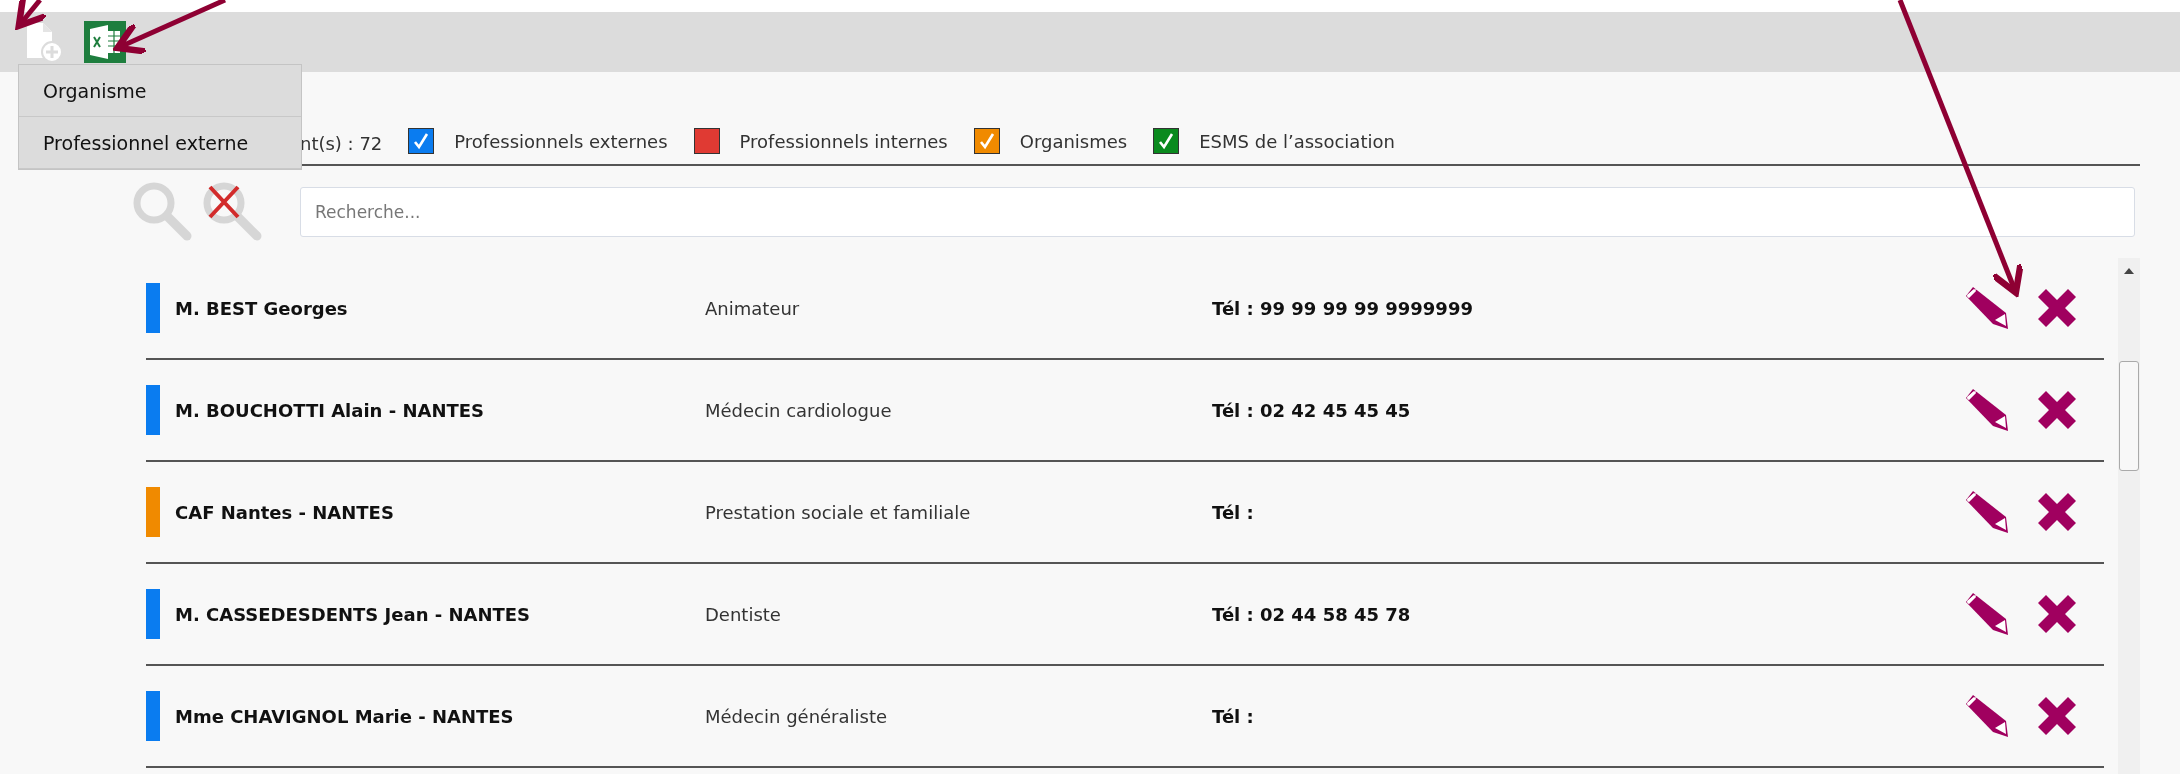 This screenshot has height=774, width=2180. Describe the element at coordinates (2129, 271) in the screenshot. I see `scroll-up-icon` at that location.